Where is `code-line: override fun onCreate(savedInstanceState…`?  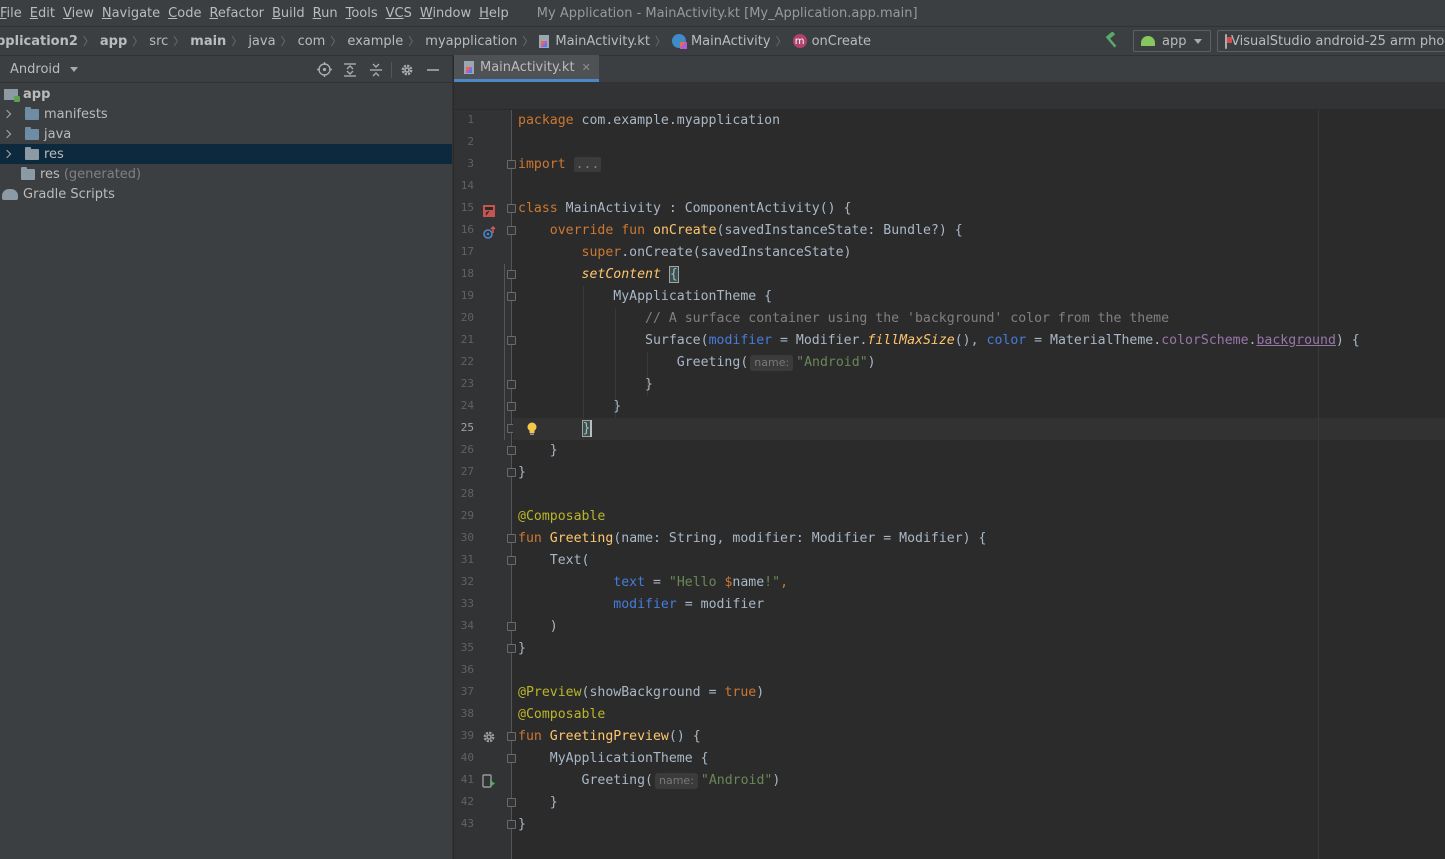 code-line: override fun onCreate(savedInstanceState… is located at coordinates (756, 230).